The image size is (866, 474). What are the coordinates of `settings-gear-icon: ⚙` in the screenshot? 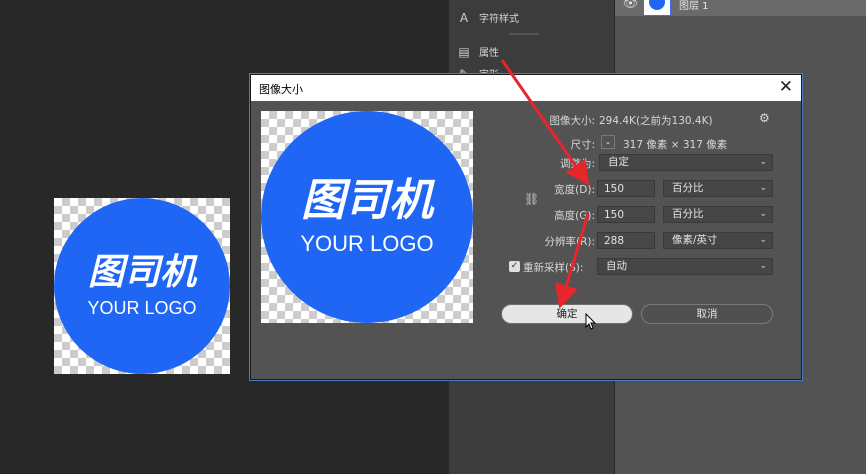 It's located at (764, 118).